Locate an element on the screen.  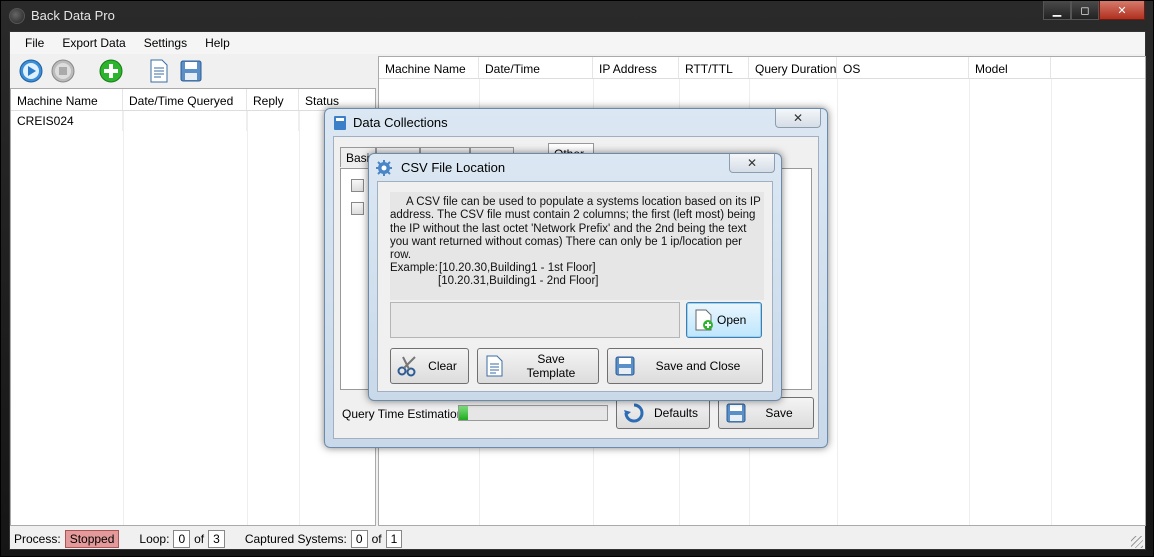
example-line-1: [10.20.30,Building1 - 1st Floor] is located at coordinates (517, 268).